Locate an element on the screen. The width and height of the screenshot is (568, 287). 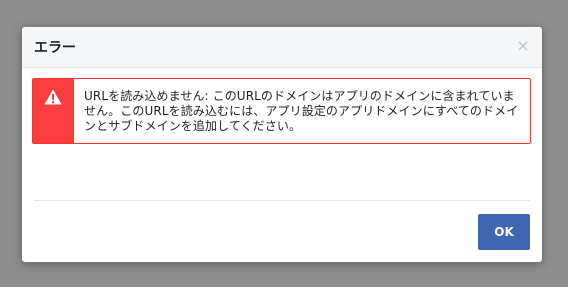
dialog-header: エラー × is located at coordinates (282, 47).